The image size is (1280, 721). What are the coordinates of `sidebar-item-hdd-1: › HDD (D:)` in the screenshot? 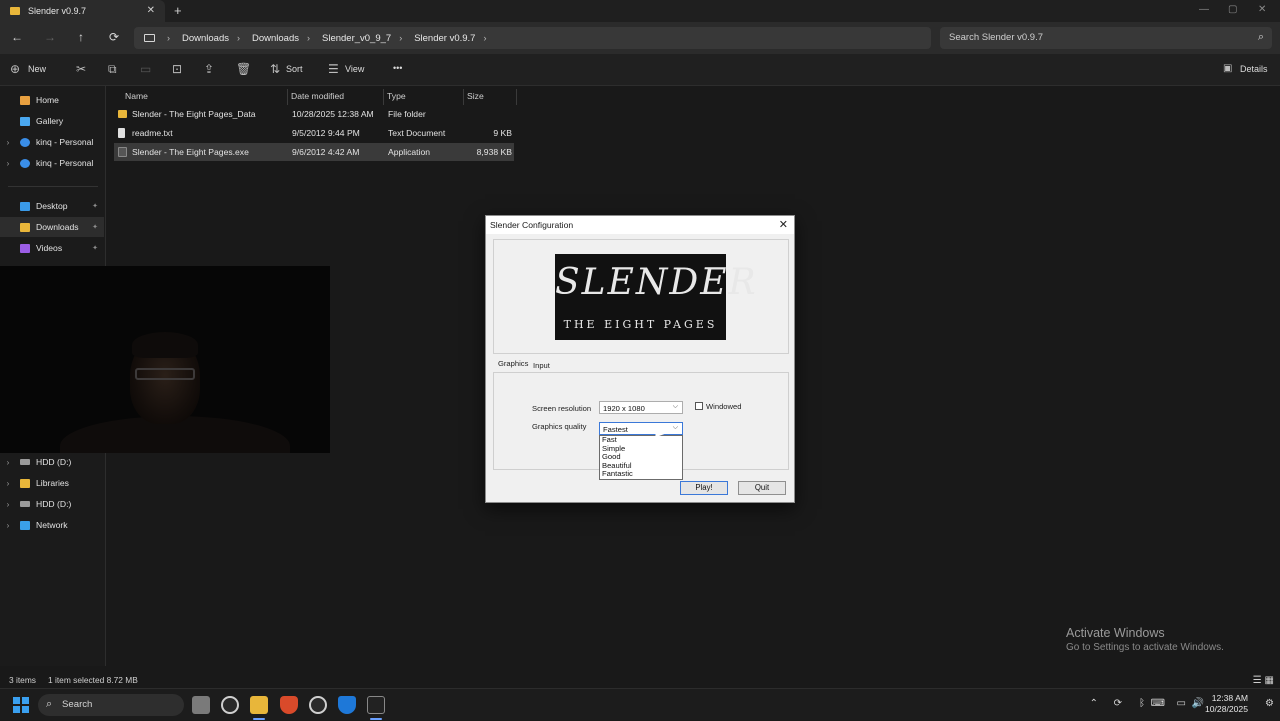 It's located at (52, 462).